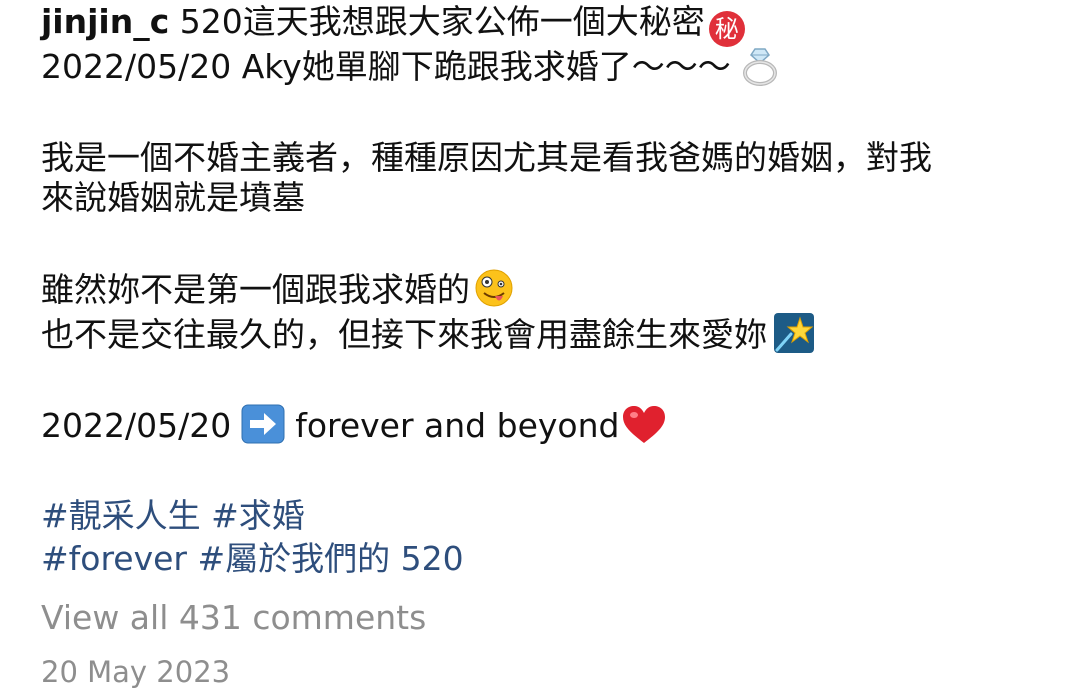 The image size is (1080, 688). Describe the element at coordinates (758, 66) in the screenshot. I see `ring-icon` at that location.